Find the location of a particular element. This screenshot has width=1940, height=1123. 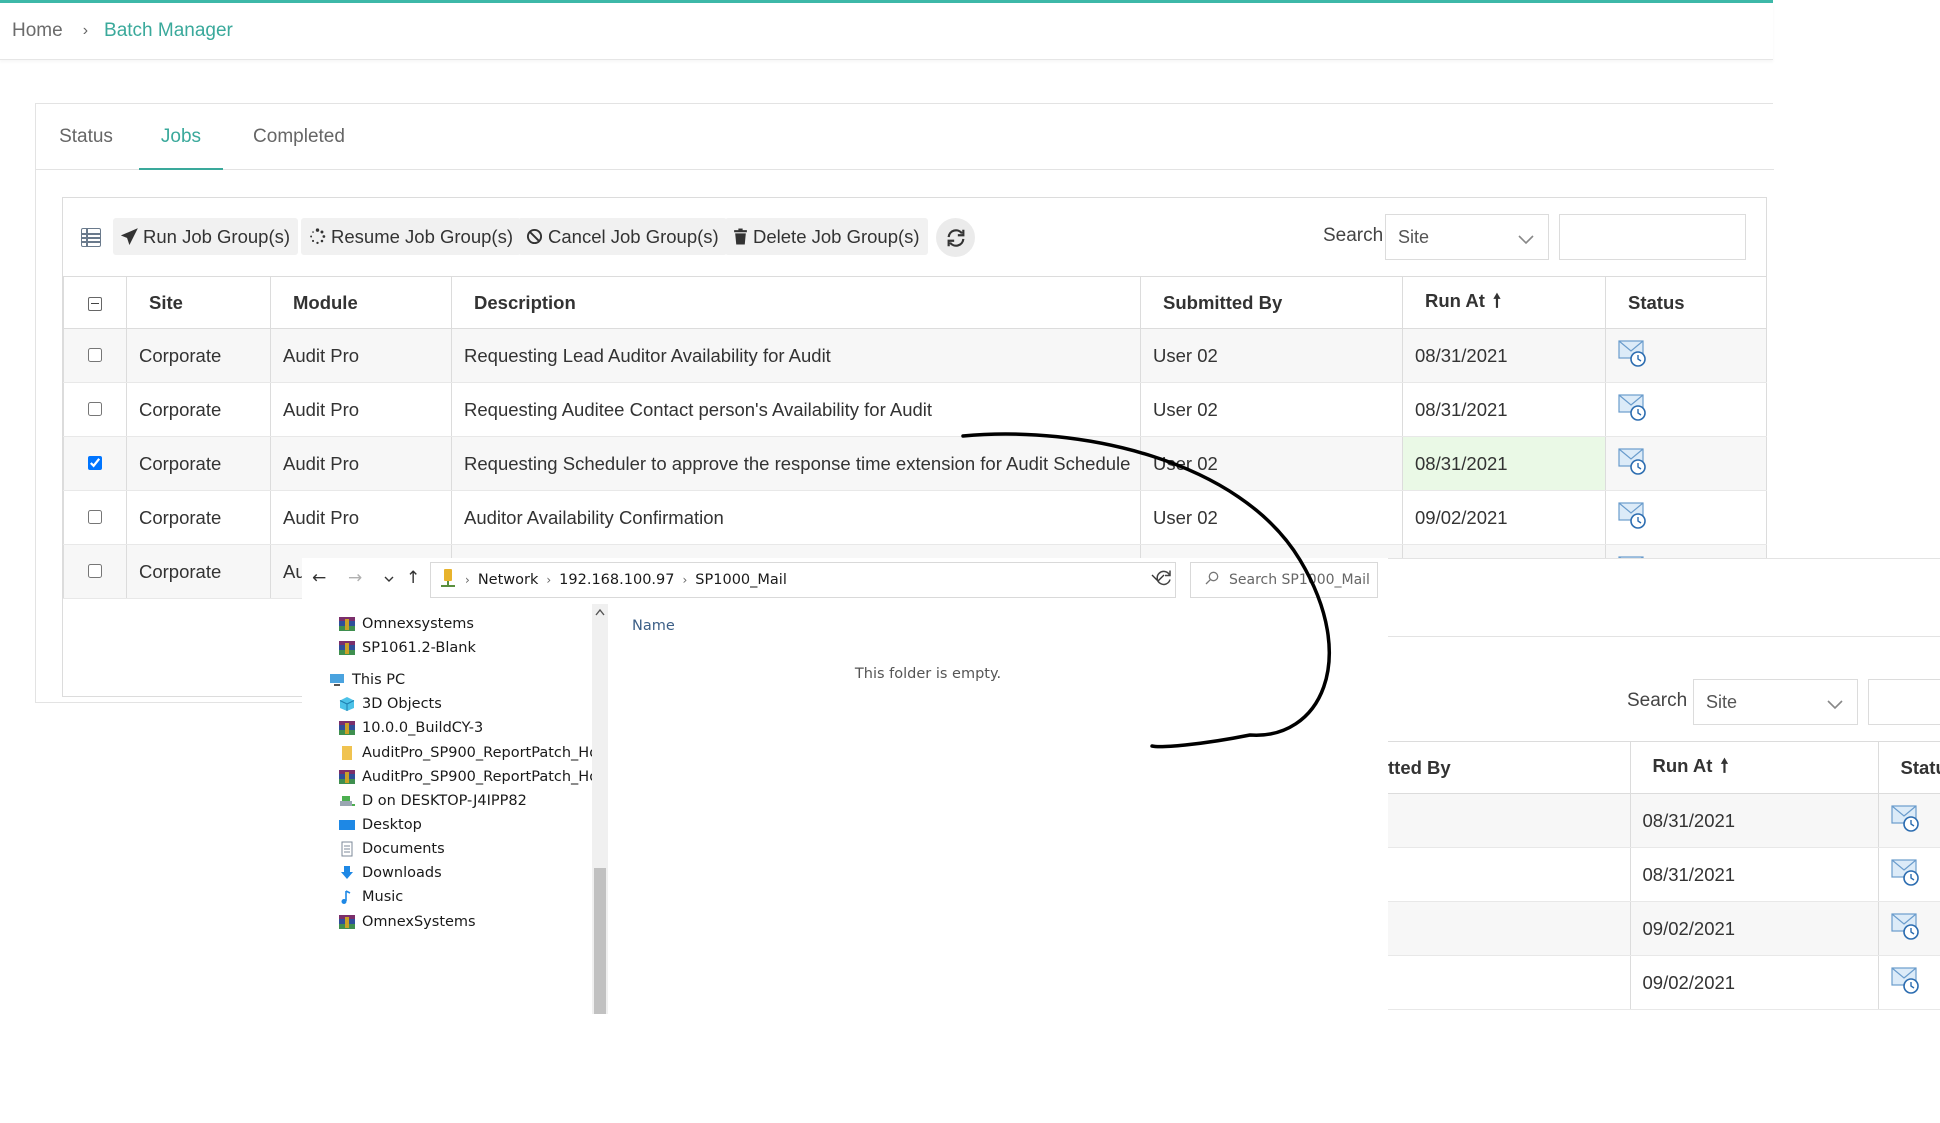

column-header-status: Statu is located at coordinates (1909, 767).